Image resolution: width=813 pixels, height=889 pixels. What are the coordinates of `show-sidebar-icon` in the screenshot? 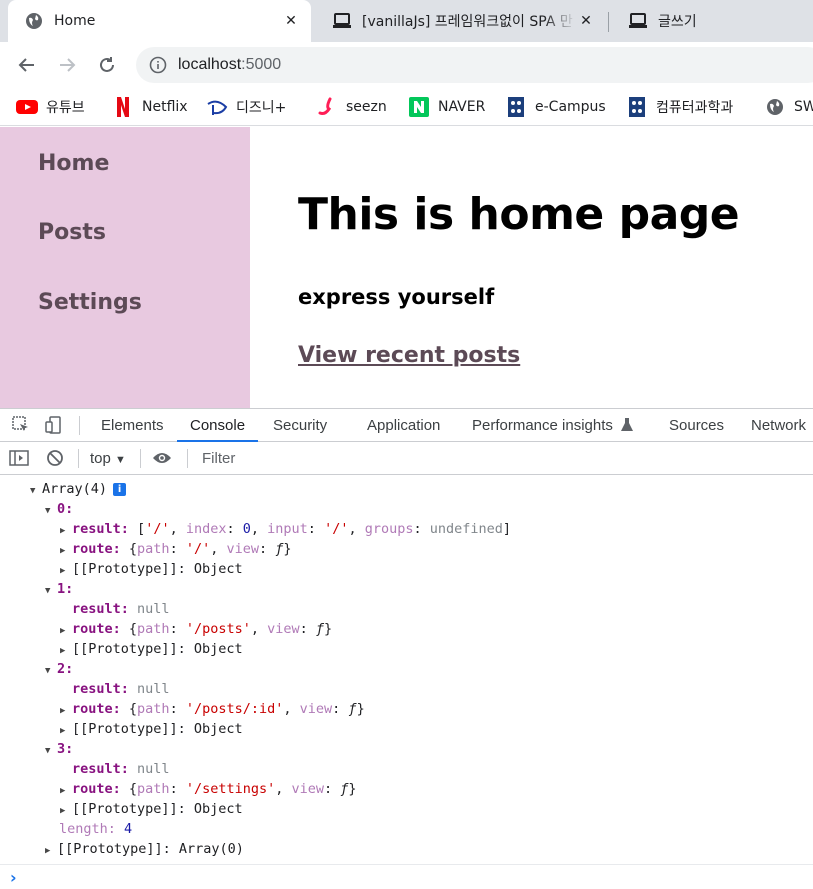 It's located at (19, 458).